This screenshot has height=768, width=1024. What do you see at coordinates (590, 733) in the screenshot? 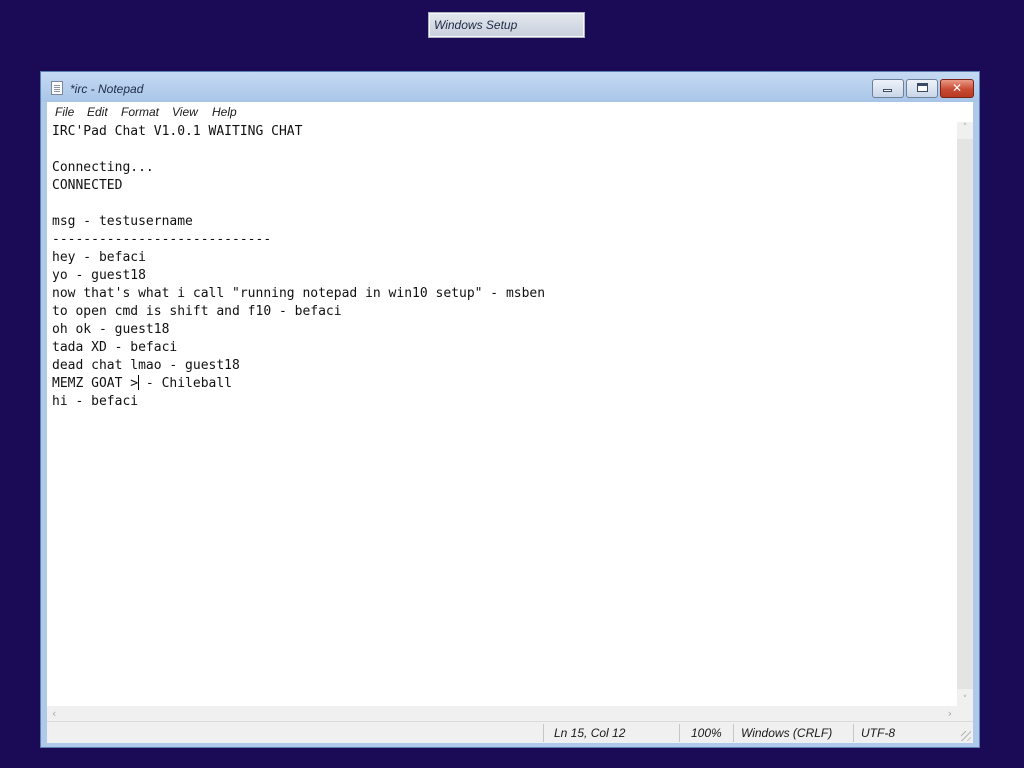
I see `cursor-position: Ln 15, Col 12` at bounding box center [590, 733].